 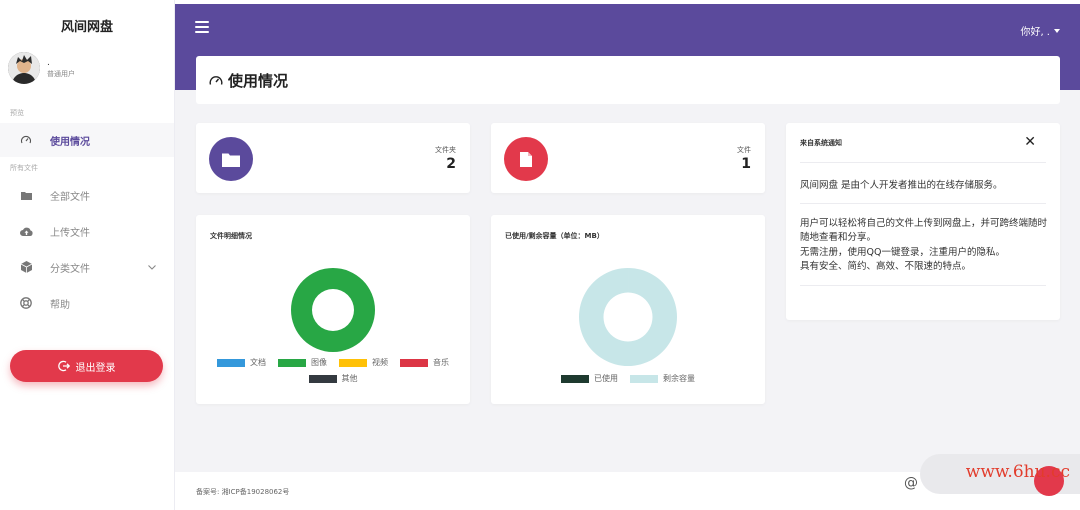 What do you see at coordinates (628, 80) in the screenshot?
I see `page-title-card: 使用情况` at bounding box center [628, 80].